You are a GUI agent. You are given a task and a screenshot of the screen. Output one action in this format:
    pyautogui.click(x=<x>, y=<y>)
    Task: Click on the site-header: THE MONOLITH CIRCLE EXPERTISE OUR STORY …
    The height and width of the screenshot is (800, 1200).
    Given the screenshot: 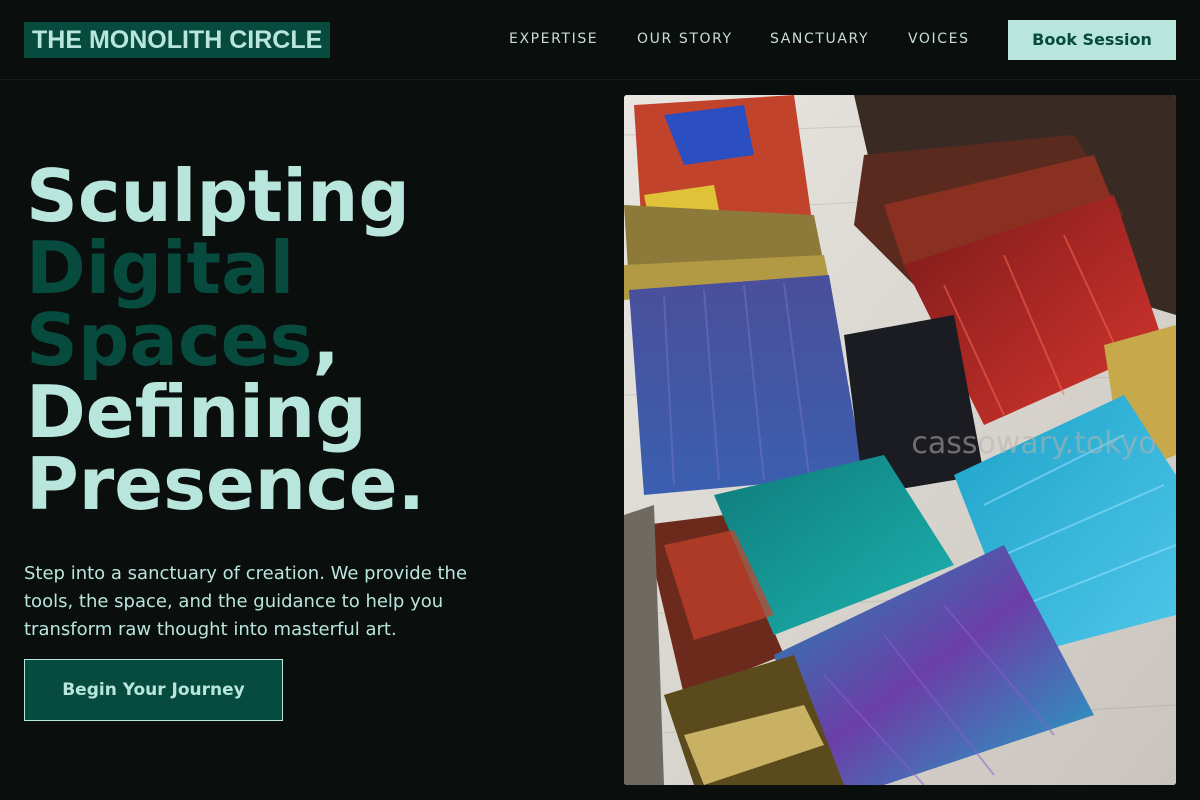 What is the action you would take?
    pyautogui.click(x=600, y=40)
    